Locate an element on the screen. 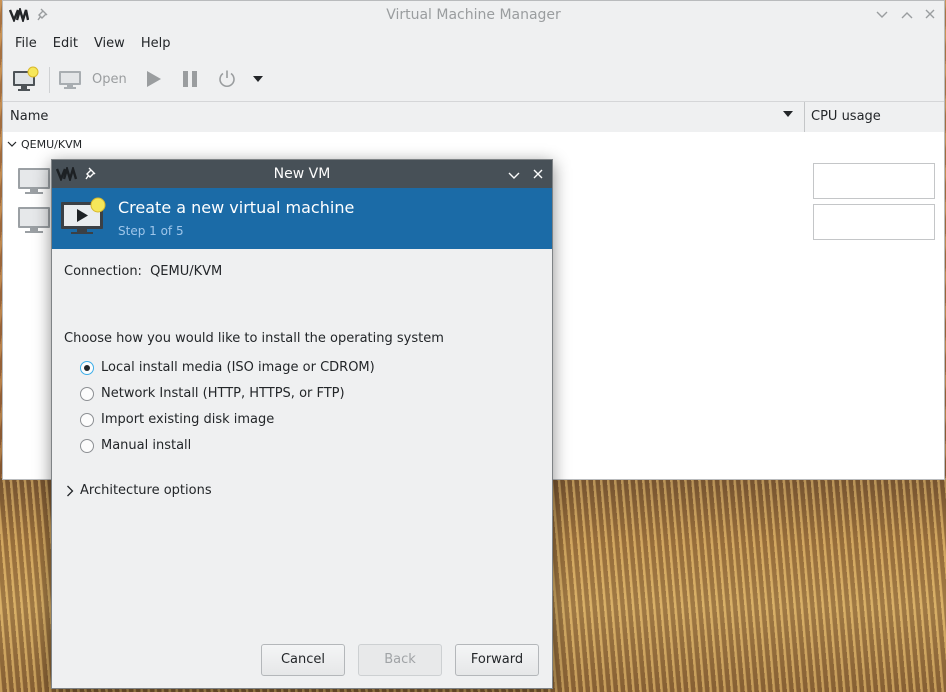 This screenshot has width=946, height=692. pause-icon is located at coordinates (190, 79).